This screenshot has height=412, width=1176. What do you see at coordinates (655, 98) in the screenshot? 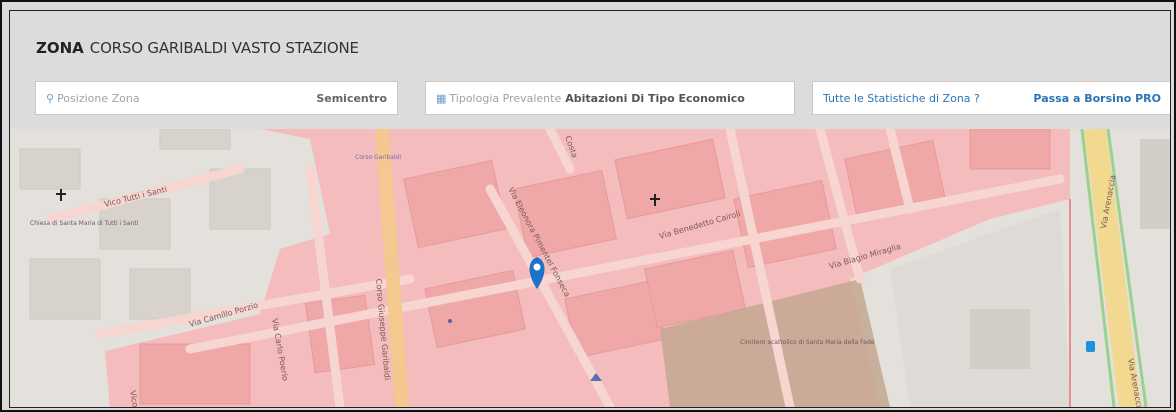
I see `typology-value: Abitazioni Di Tipo Economico` at bounding box center [655, 98].